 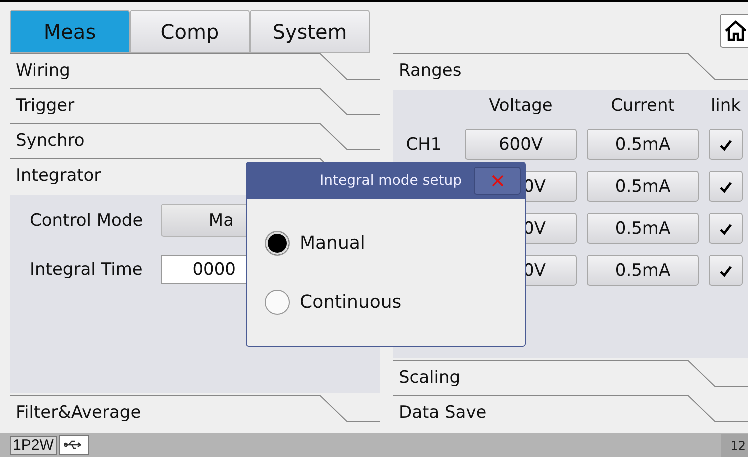 What do you see at coordinates (190, 31) in the screenshot?
I see `tab: Comp` at bounding box center [190, 31].